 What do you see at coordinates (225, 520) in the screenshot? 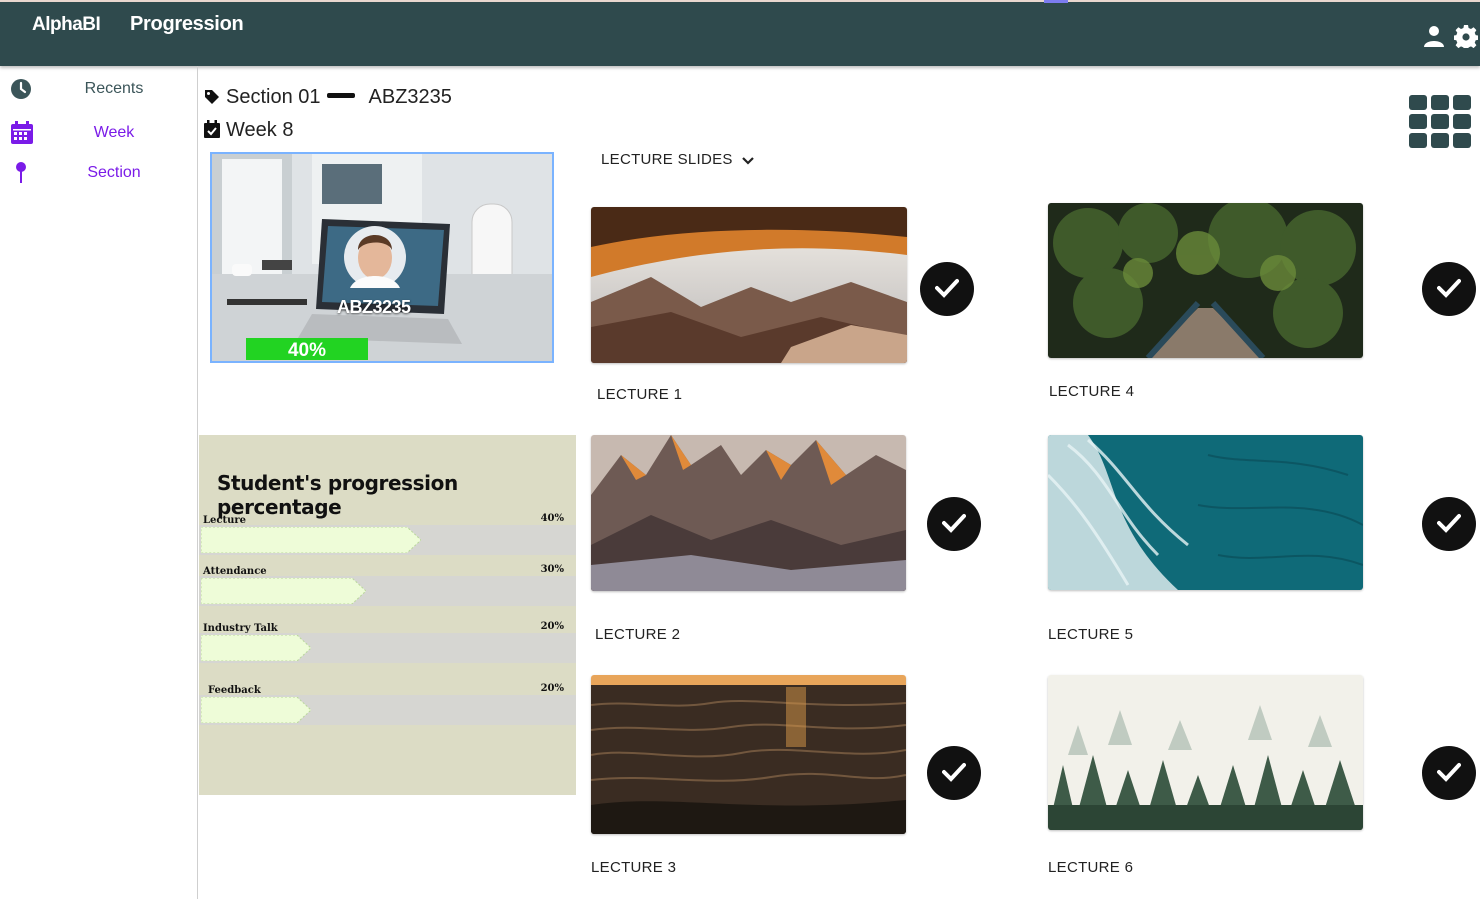
I see `progression-row-label: Lecture` at bounding box center [225, 520].